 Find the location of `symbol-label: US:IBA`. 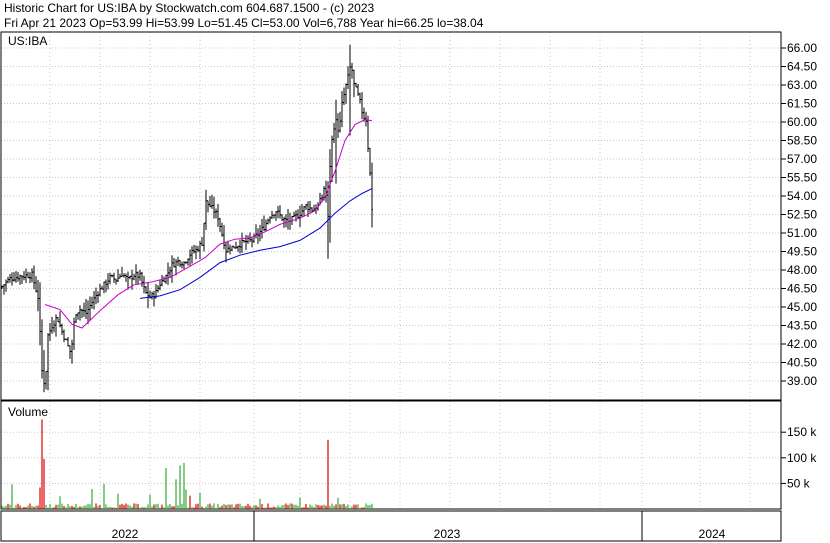

symbol-label: US:IBA is located at coordinates (28, 41).